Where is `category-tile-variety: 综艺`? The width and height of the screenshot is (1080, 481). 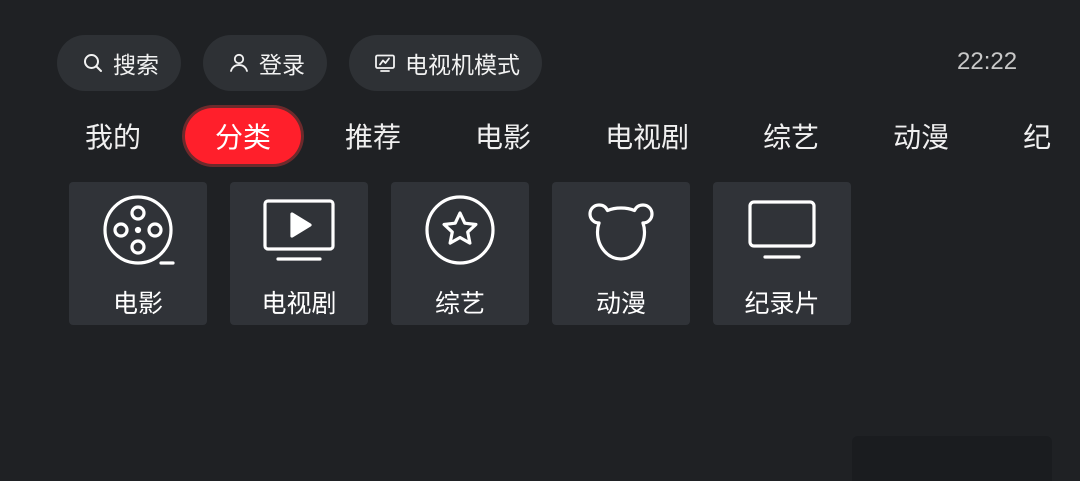
category-tile-variety: 综艺 is located at coordinates (460, 253).